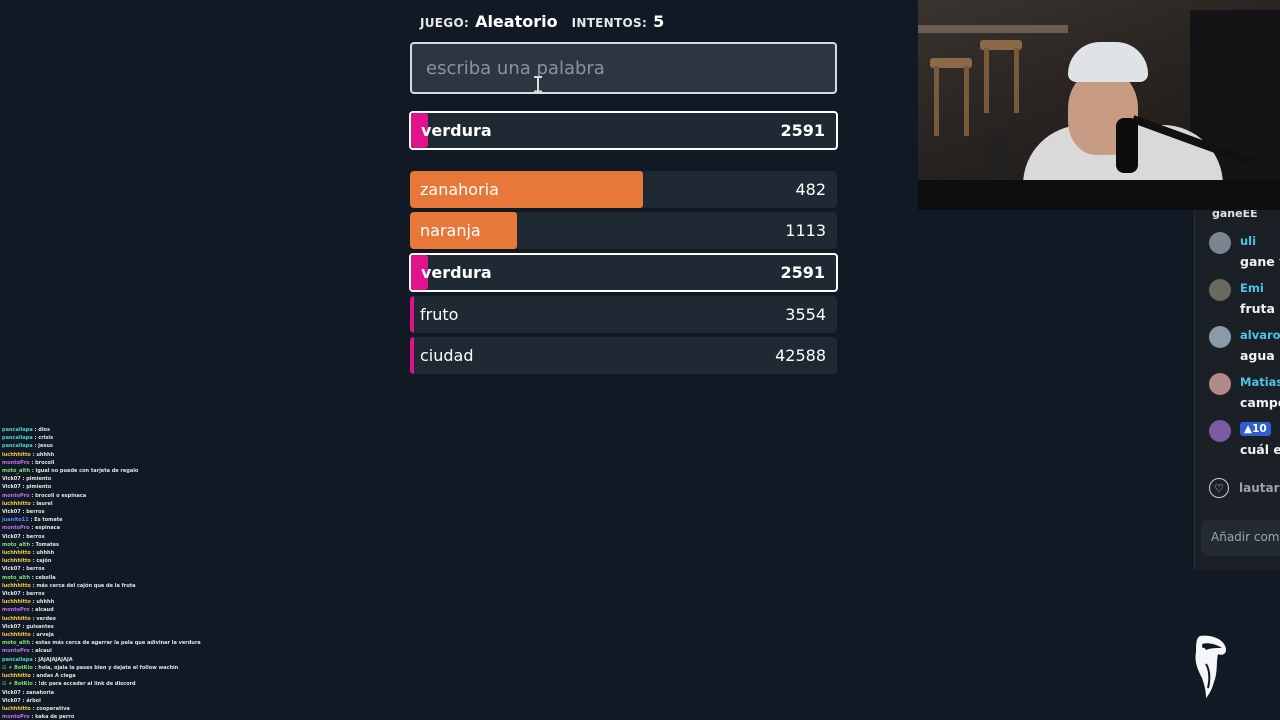 The image size is (1280, 720). I want to click on chat-username: uli, so click(1248, 241).